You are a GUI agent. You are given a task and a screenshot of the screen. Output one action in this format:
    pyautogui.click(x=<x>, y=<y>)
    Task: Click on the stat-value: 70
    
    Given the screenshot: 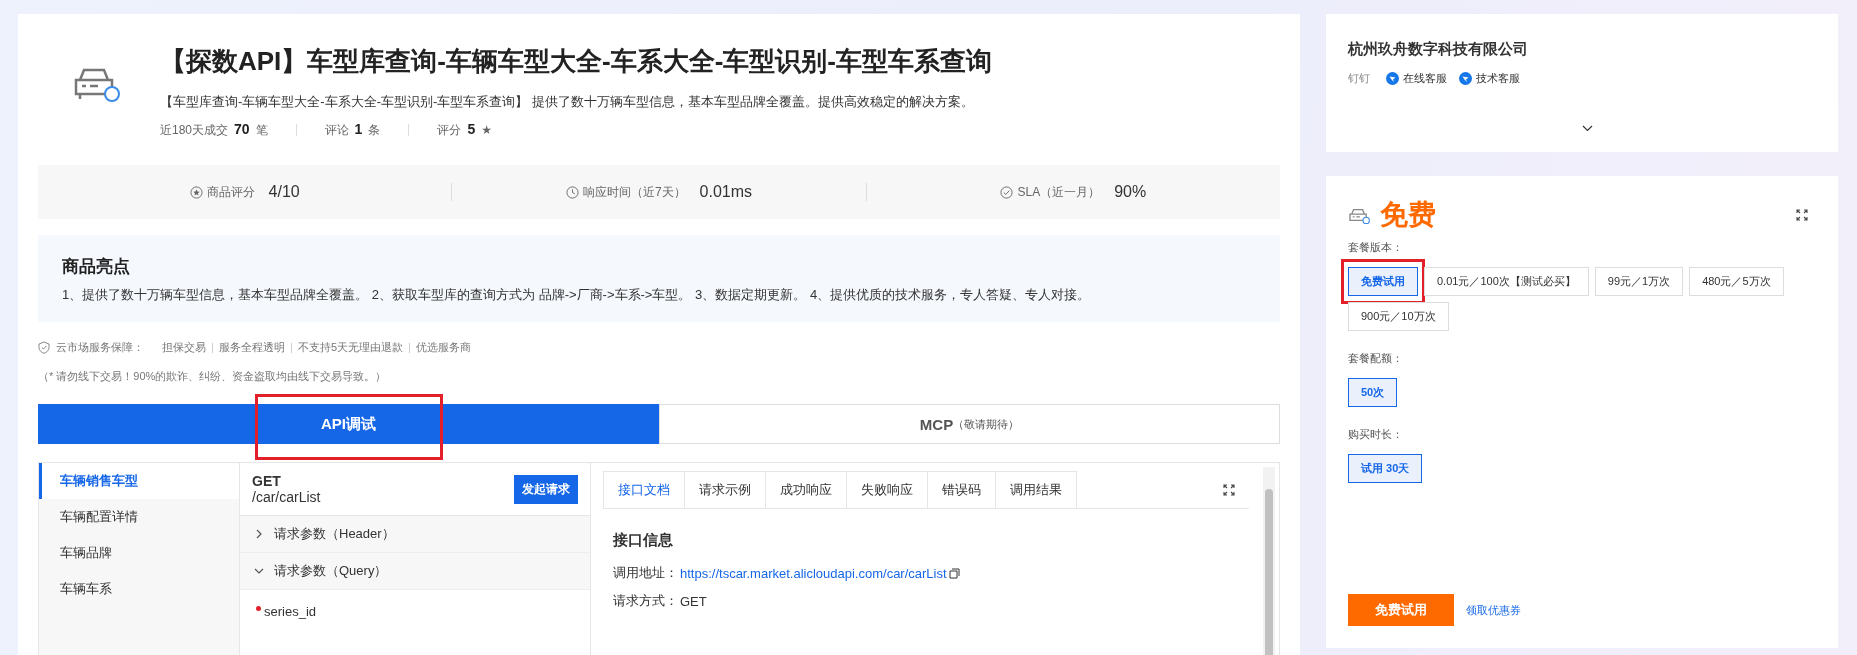 What is the action you would take?
    pyautogui.click(x=242, y=129)
    